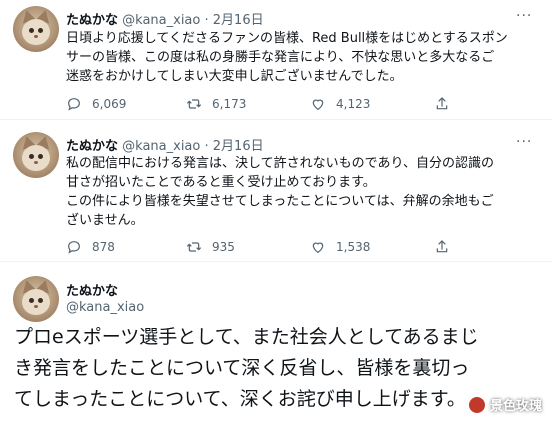 This screenshot has width=552, height=422. Describe the element at coordinates (280, 201) in the screenshot. I see `tweet-line: この件により皆様を失望させてしまったことについては、弁解の余地もご` at that location.